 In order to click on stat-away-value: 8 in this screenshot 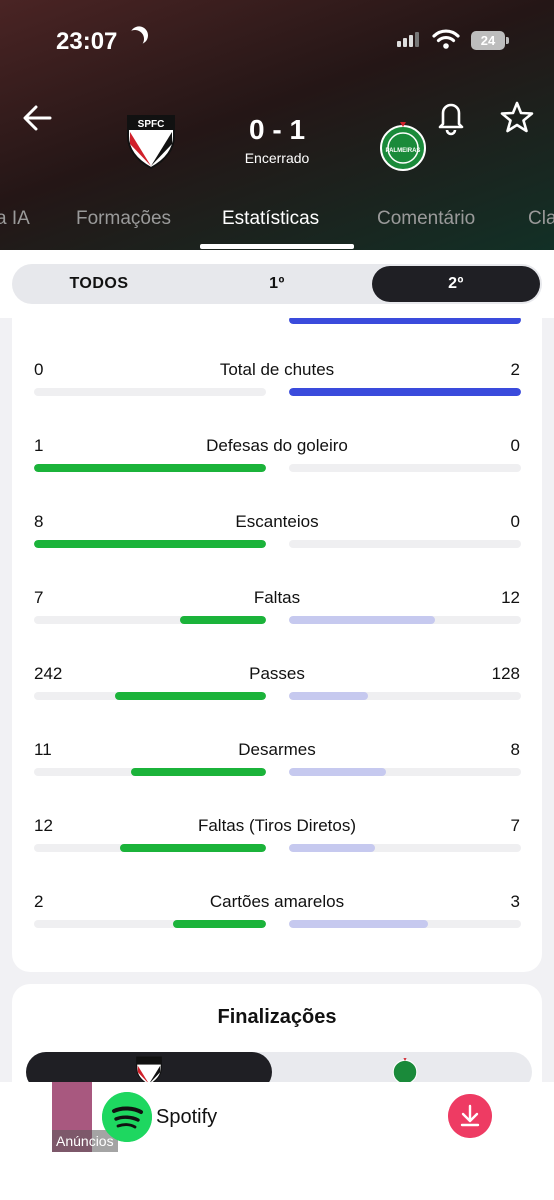, I will do `click(515, 749)`.